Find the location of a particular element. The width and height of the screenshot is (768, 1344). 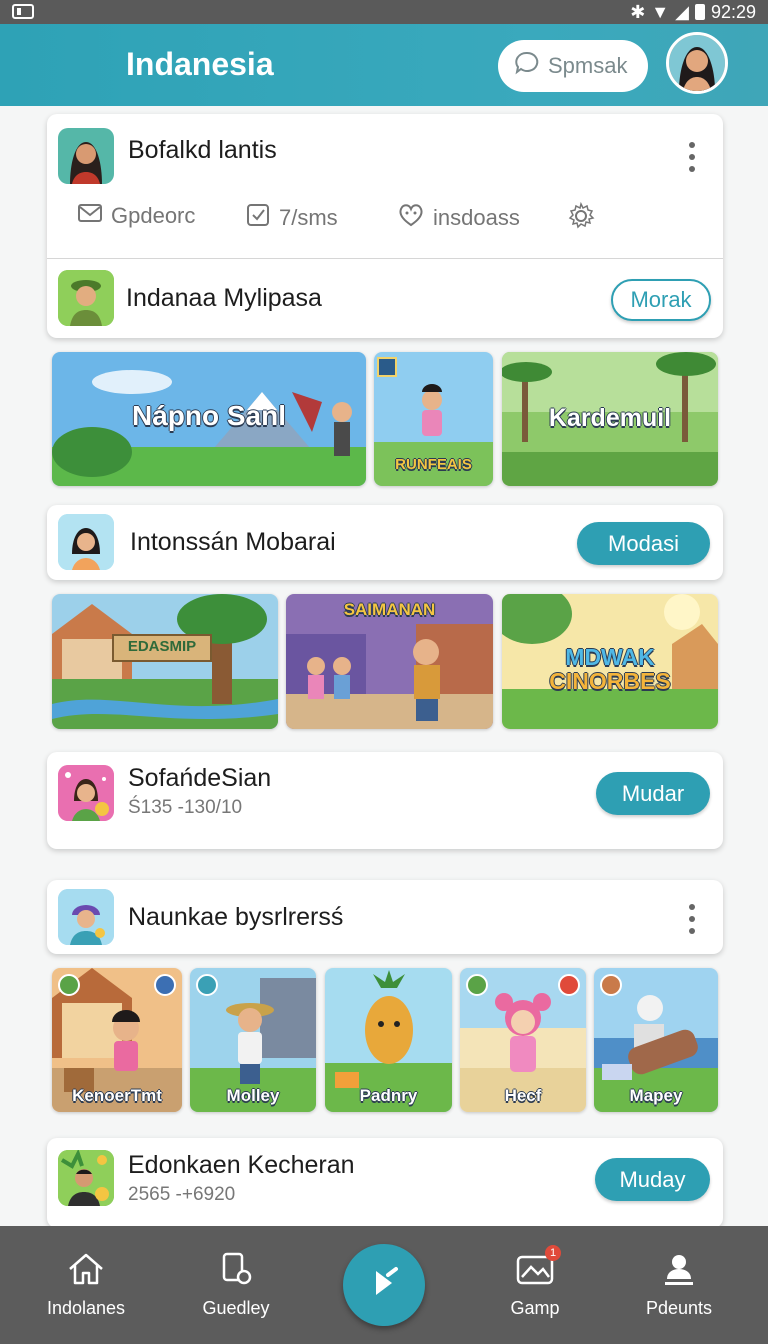

home-icon is located at coordinates (86, 1271).